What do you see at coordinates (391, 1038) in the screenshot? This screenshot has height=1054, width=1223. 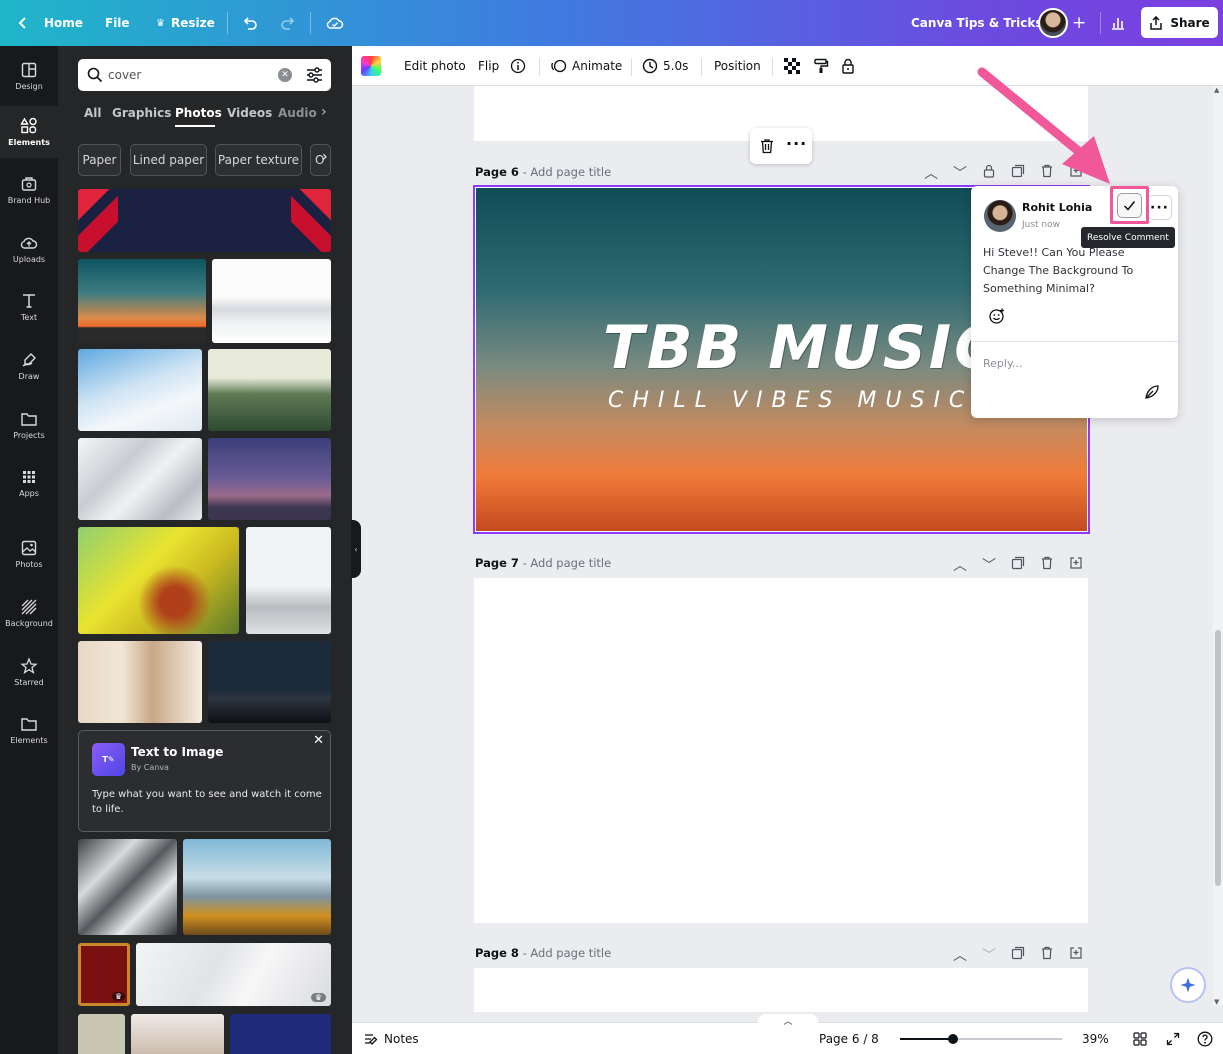 I see `notes-button: Notes` at bounding box center [391, 1038].